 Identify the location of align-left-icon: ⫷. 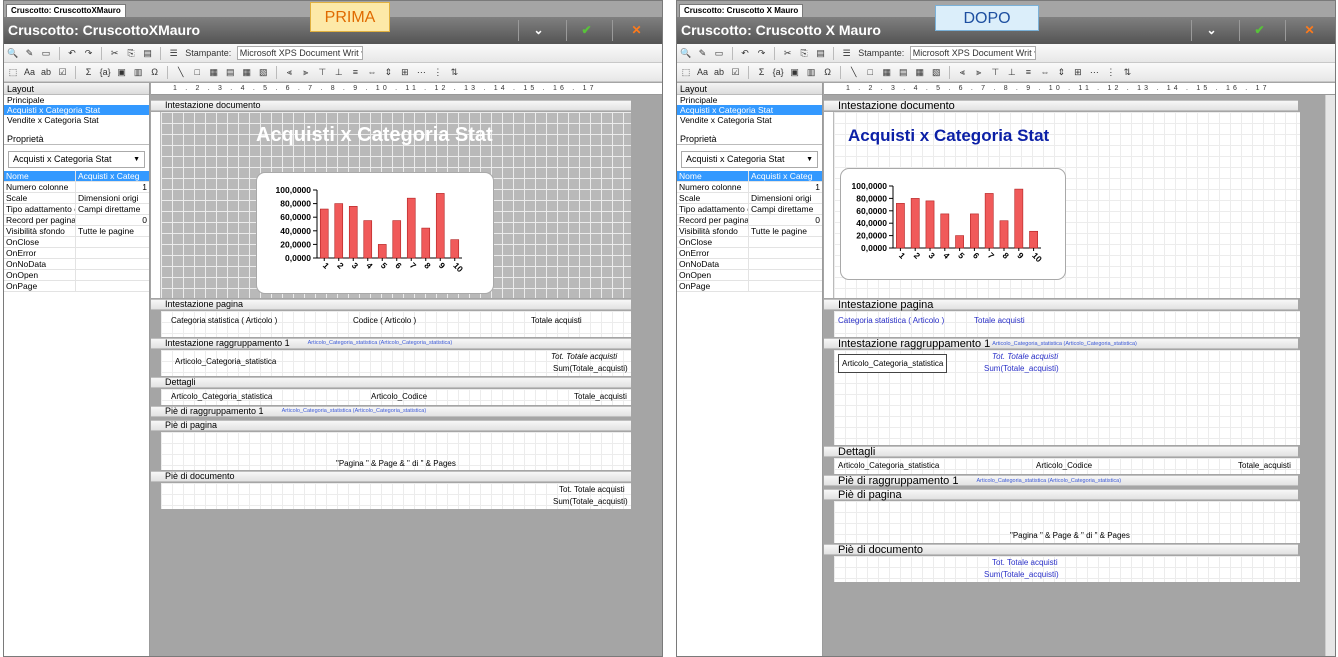
(962, 72).